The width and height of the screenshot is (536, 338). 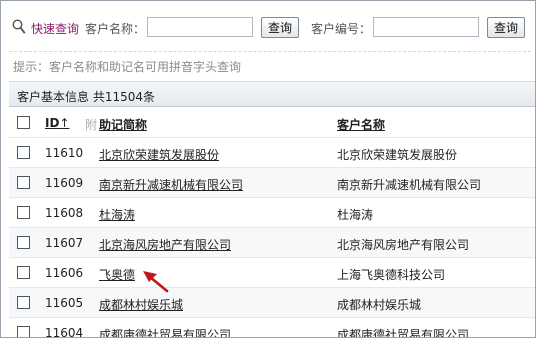 I want to click on row-mnemonic-link: 北京欣荣建筑发展股份, so click(x=159, y=154).